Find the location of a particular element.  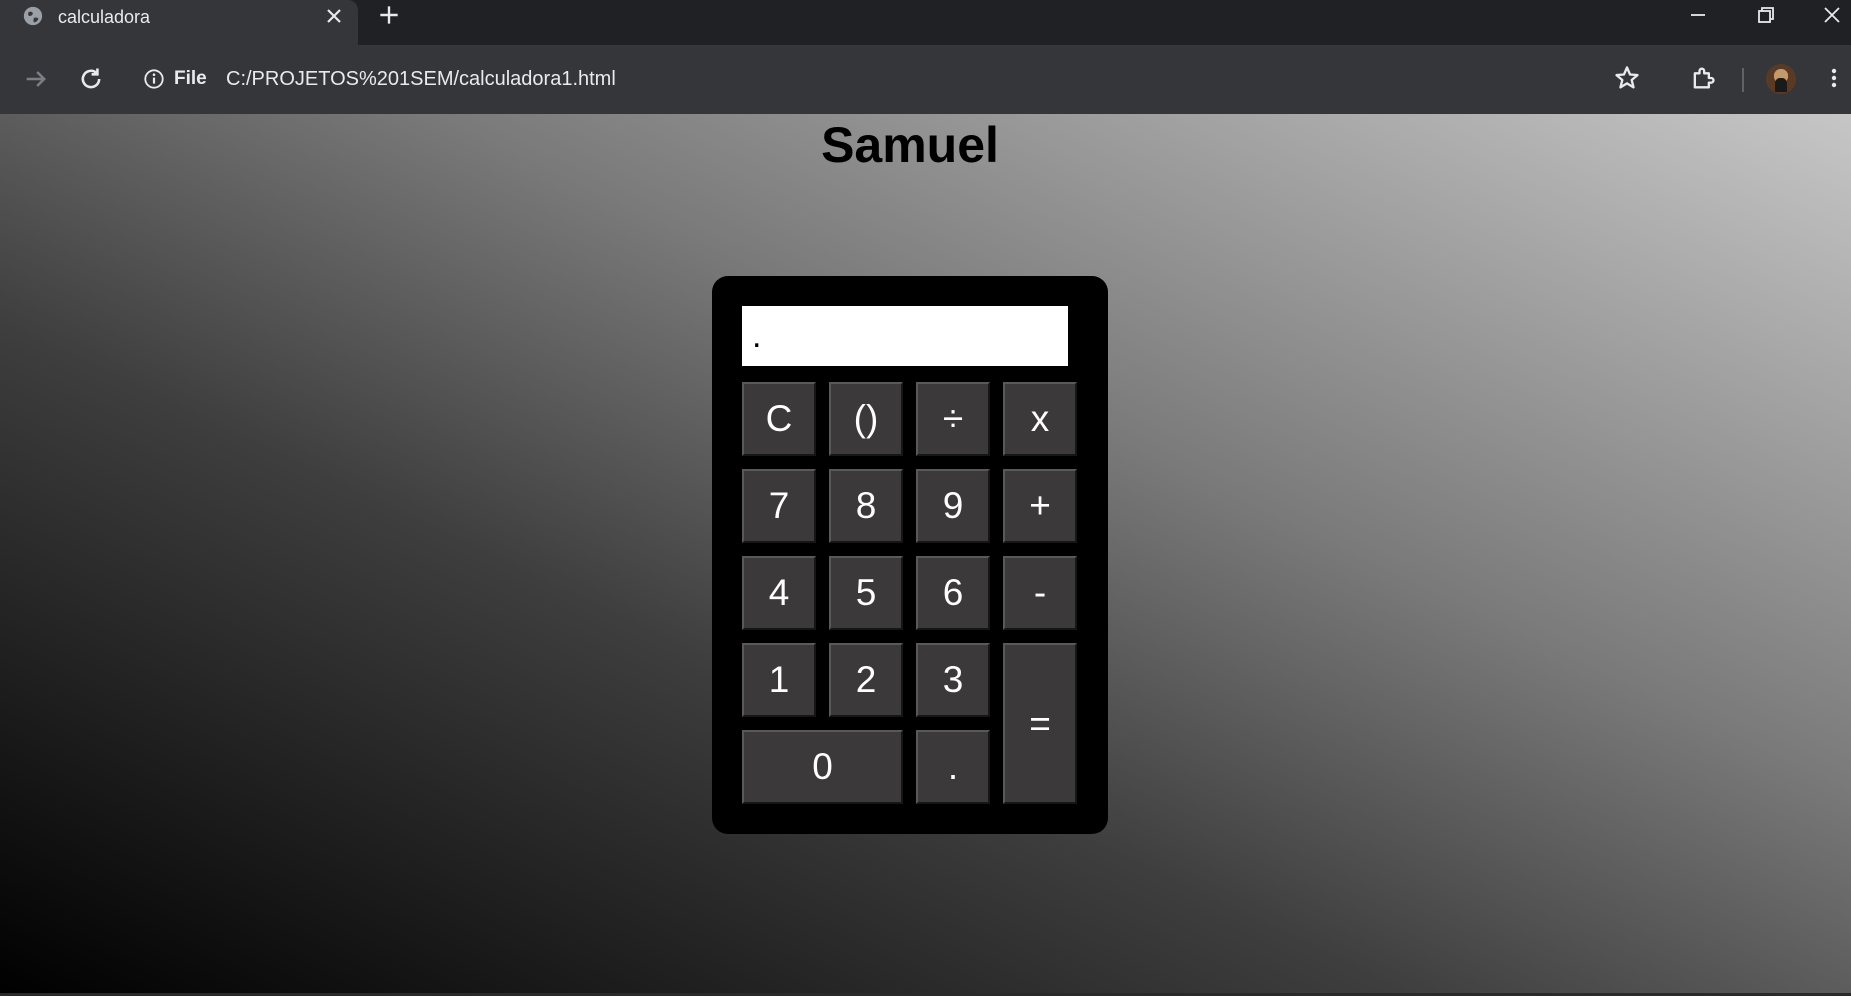

digit-4-button: 4 is located at coordinates (779, 593).